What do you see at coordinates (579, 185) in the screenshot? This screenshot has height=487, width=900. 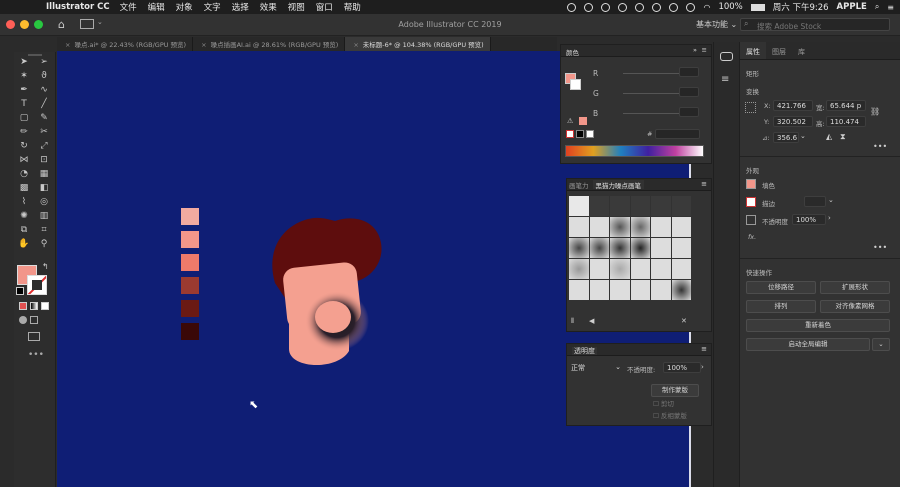 I see `tab-brush: 画笔力` at bounding box center [579, 185].